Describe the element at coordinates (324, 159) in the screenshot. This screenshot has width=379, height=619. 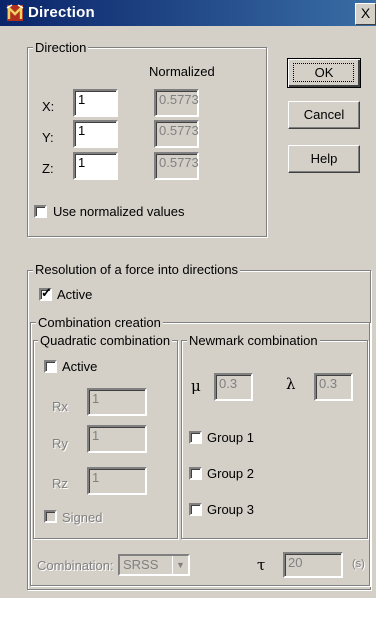
I see `help-button: Help` at that location.